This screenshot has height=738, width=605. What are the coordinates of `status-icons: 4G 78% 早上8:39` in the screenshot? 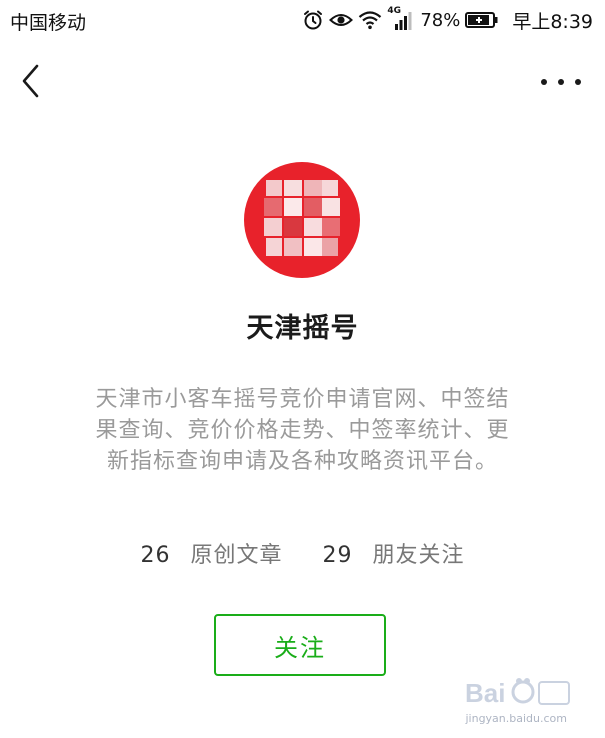 It's located at (447, 19).